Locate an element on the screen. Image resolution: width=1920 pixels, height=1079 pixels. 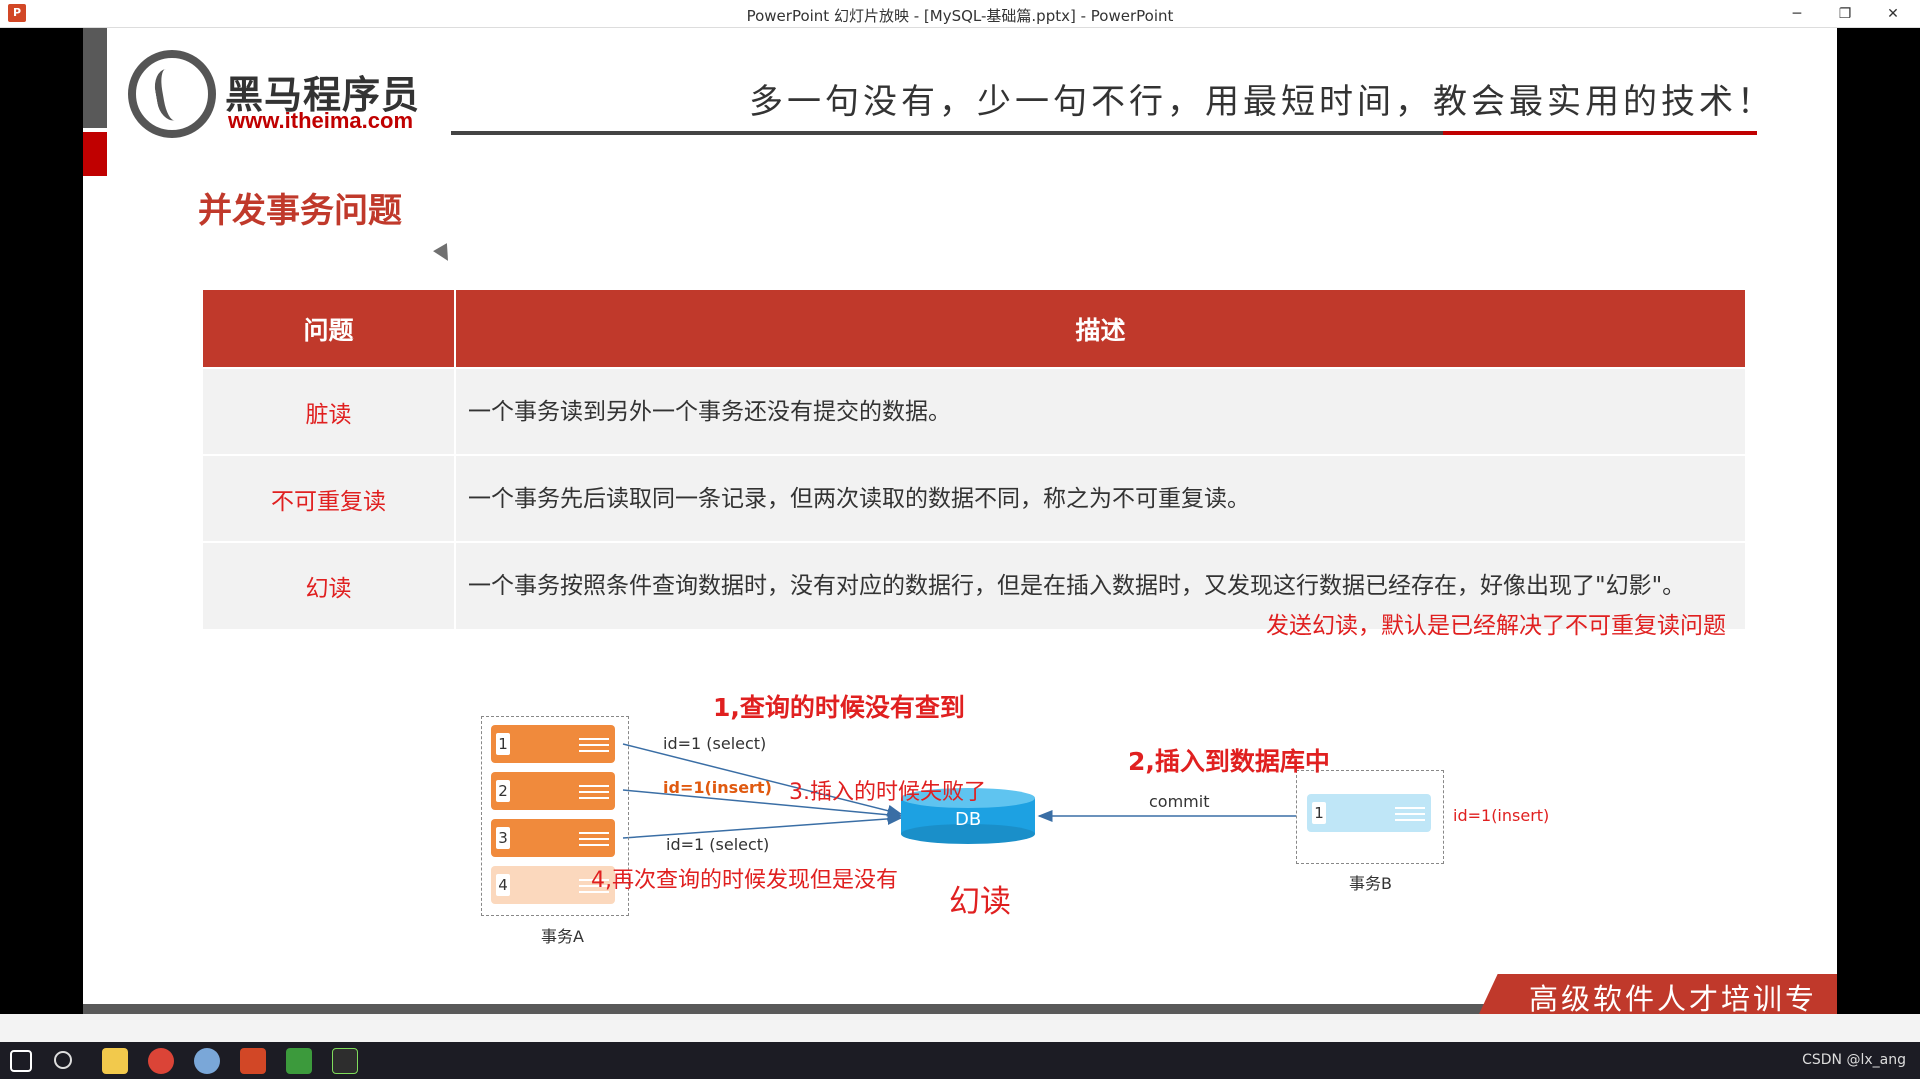
tx-a-row: 2 is located at coordinates (553, 791).